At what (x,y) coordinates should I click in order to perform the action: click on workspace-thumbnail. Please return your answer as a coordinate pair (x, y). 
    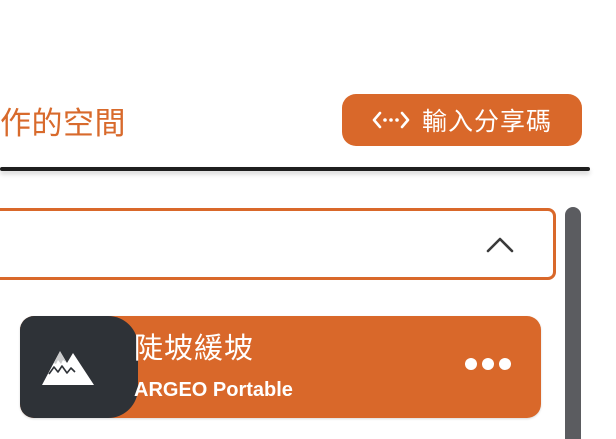
    Looking at the image, I should click on (79, 367).